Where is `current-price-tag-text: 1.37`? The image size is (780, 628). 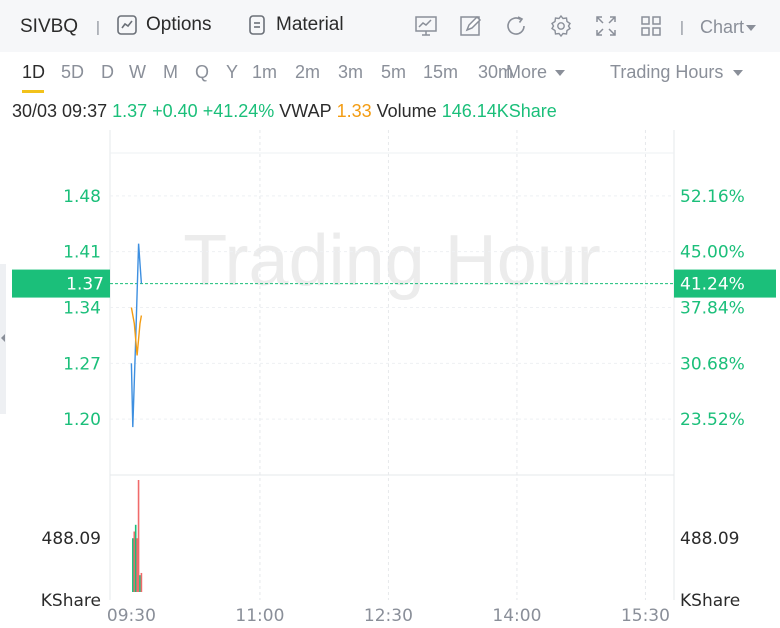 current-price-tag-text: 1.37 is located at coordinates (85, 285).